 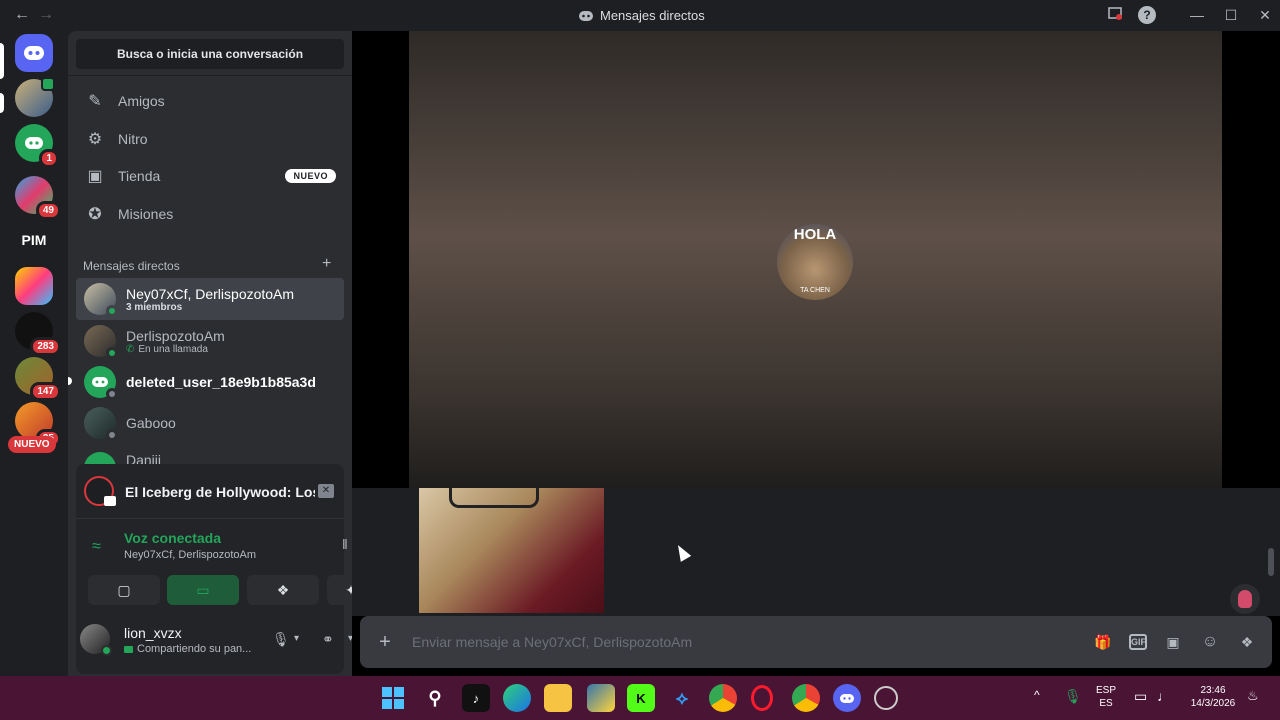 What do you see at coordinates (682, 698) in the screenshot?
I see `vscode-icon: ⟡` at bounding box center [682, 698].